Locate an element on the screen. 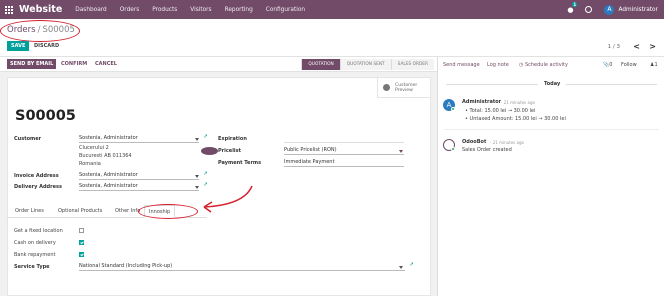 The width and height of the screenshot is (664, 296). delivery-address-label: Delivery Address is located at coordinates (38, 187).